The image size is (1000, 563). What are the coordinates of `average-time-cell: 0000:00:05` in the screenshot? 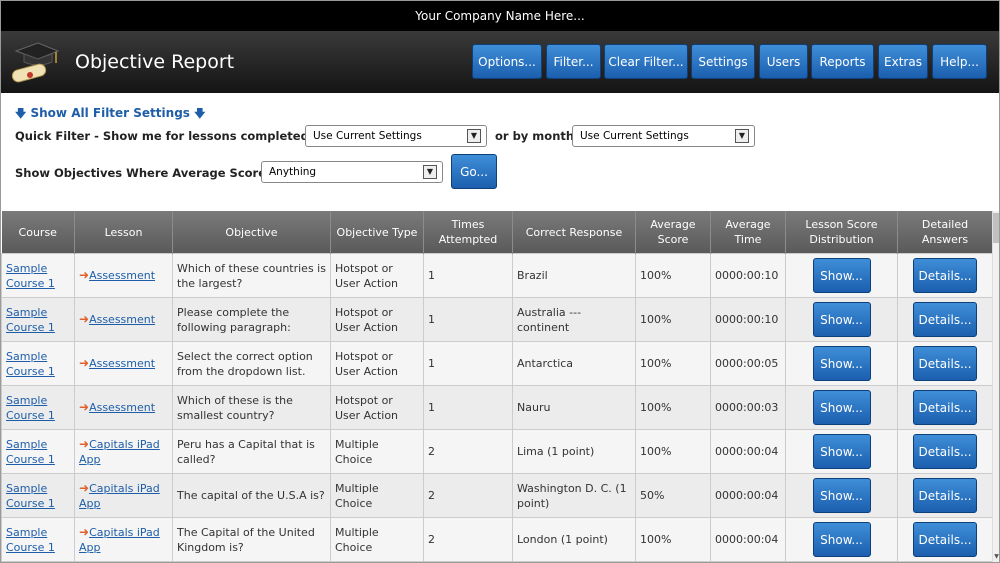 It's located at (748, 363).